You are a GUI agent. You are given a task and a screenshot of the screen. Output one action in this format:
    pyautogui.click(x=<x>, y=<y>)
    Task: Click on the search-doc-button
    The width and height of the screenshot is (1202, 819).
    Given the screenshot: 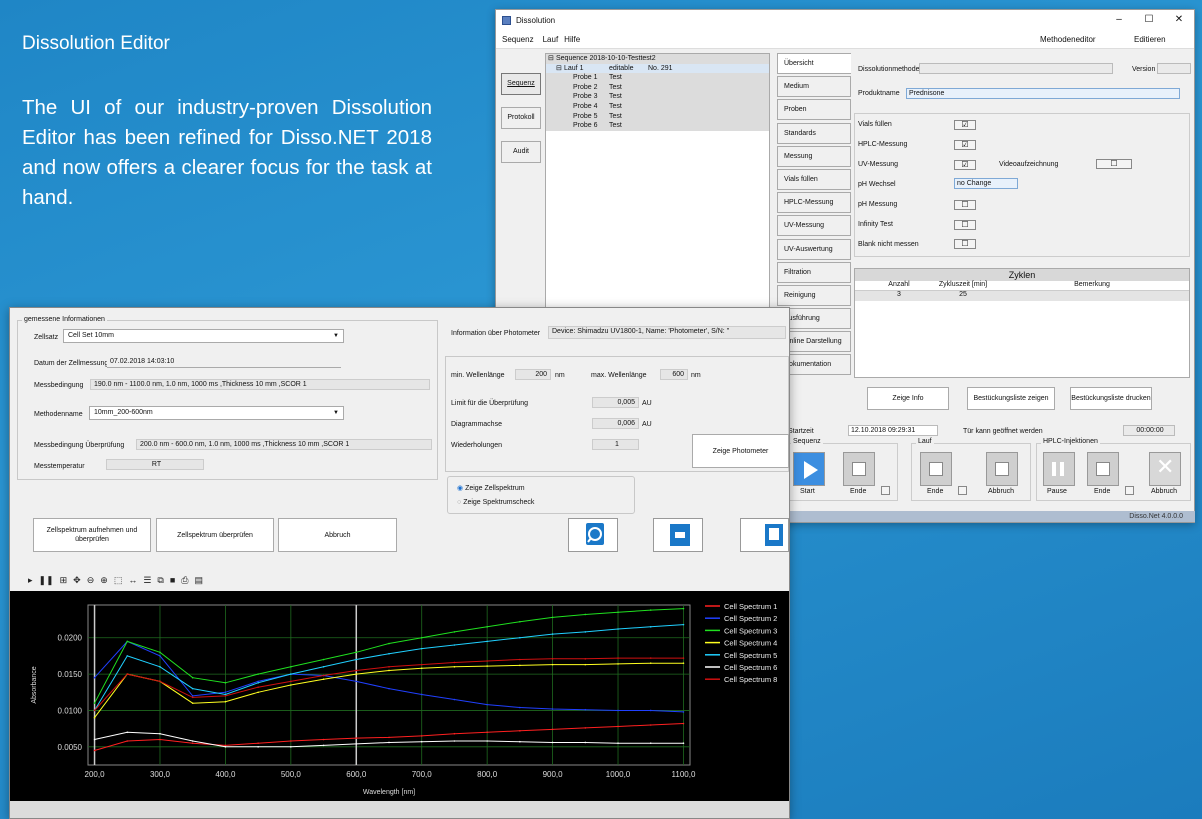 What is the action you would take?
    pyautogui.click(x=593, y=535)
    